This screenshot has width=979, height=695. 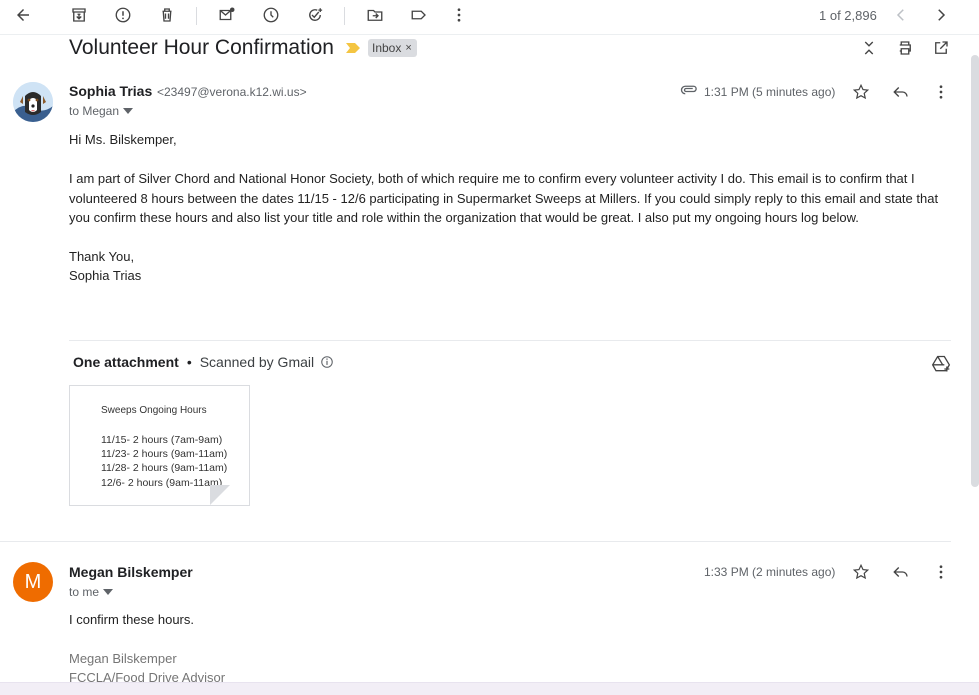 I want to click on remove-label-button: ×, so click(x=408, y=48).